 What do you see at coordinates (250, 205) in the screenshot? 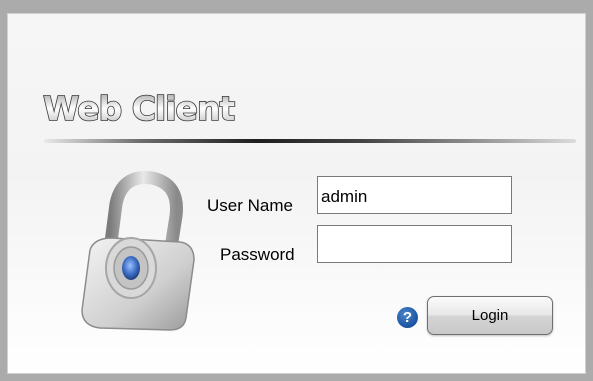
I see `username-label: User Name` at bounding box center [250, 205].